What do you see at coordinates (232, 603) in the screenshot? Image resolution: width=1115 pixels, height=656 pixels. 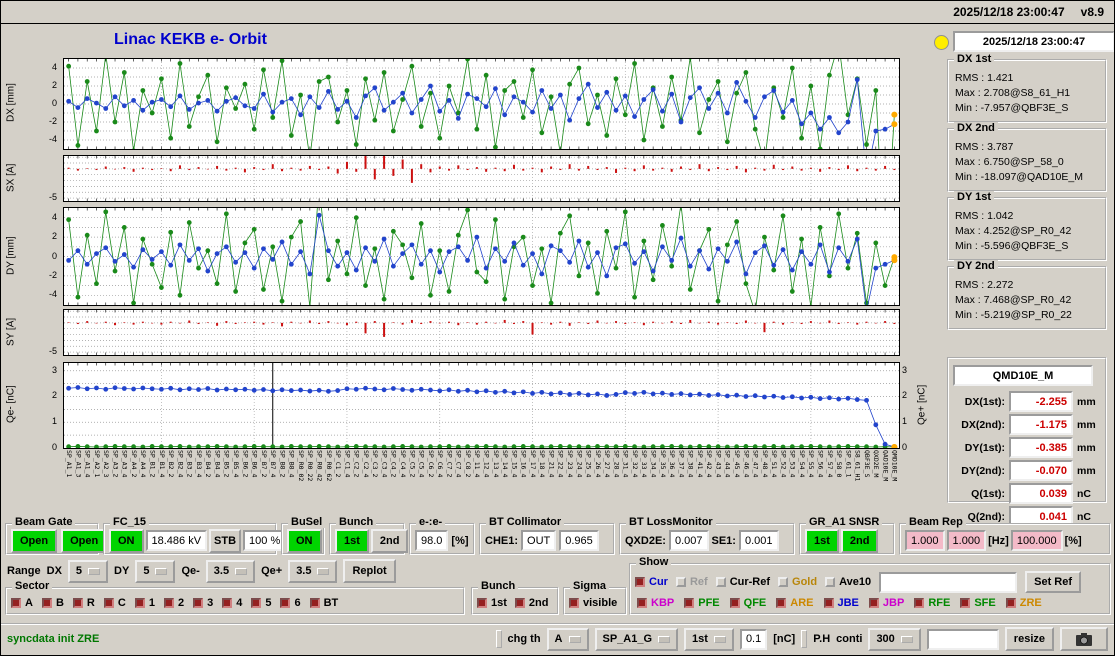 I see `checkbox-4: 4` at bounding box center [232, 603].